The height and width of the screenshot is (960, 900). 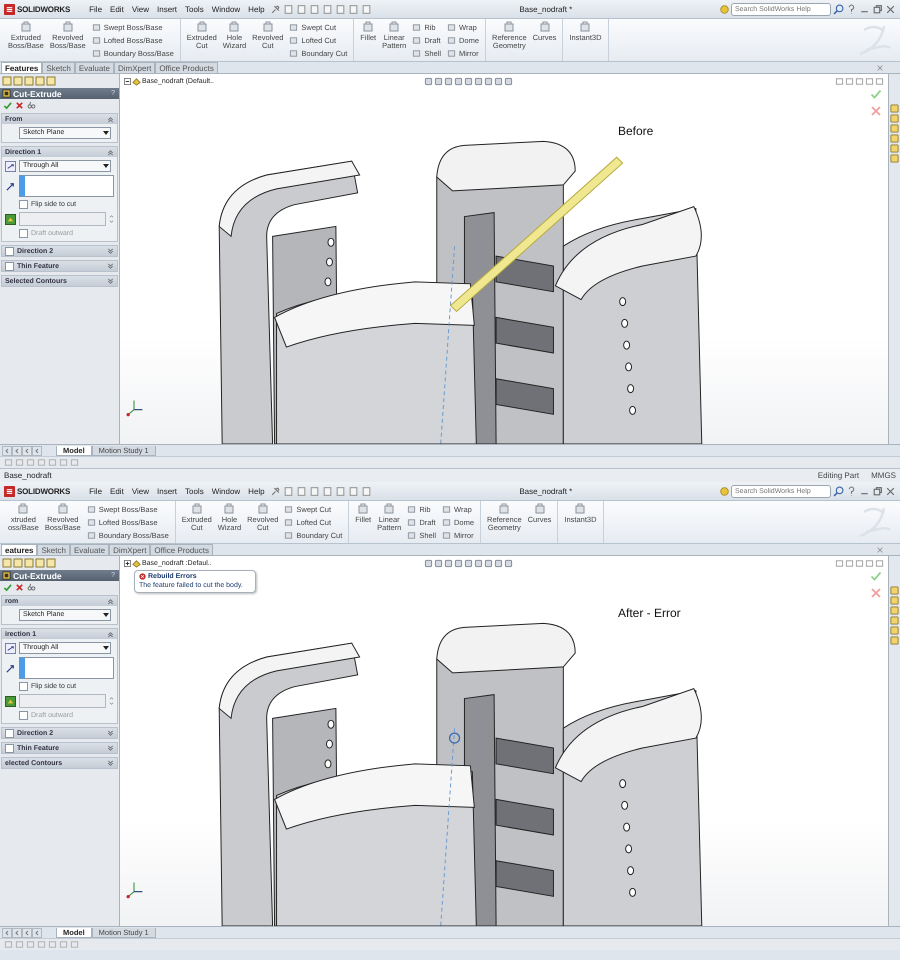 I want to click on manager-tab: Features, so click(x=21, y=67).